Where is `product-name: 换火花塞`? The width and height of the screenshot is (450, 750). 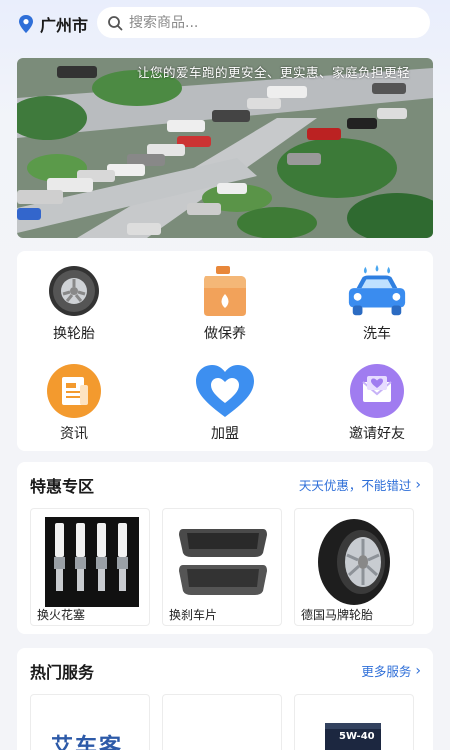
product-name: 换火花塞 is located at coordinates (61, 615).